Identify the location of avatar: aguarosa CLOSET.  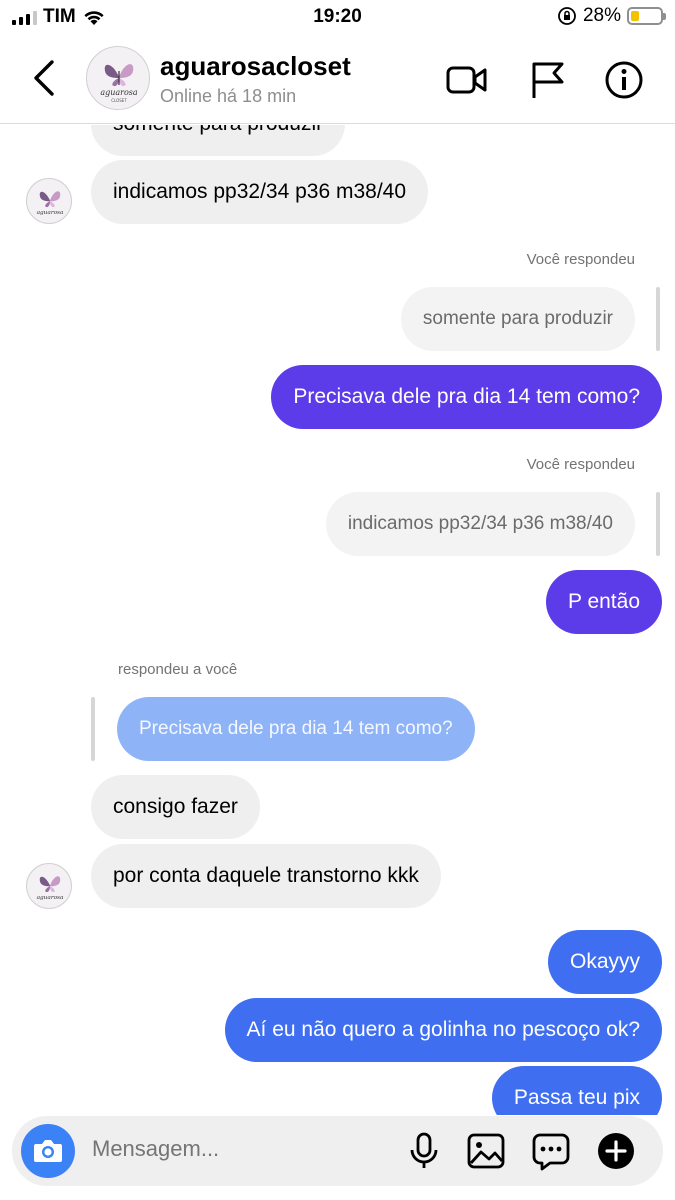
(118, 78).